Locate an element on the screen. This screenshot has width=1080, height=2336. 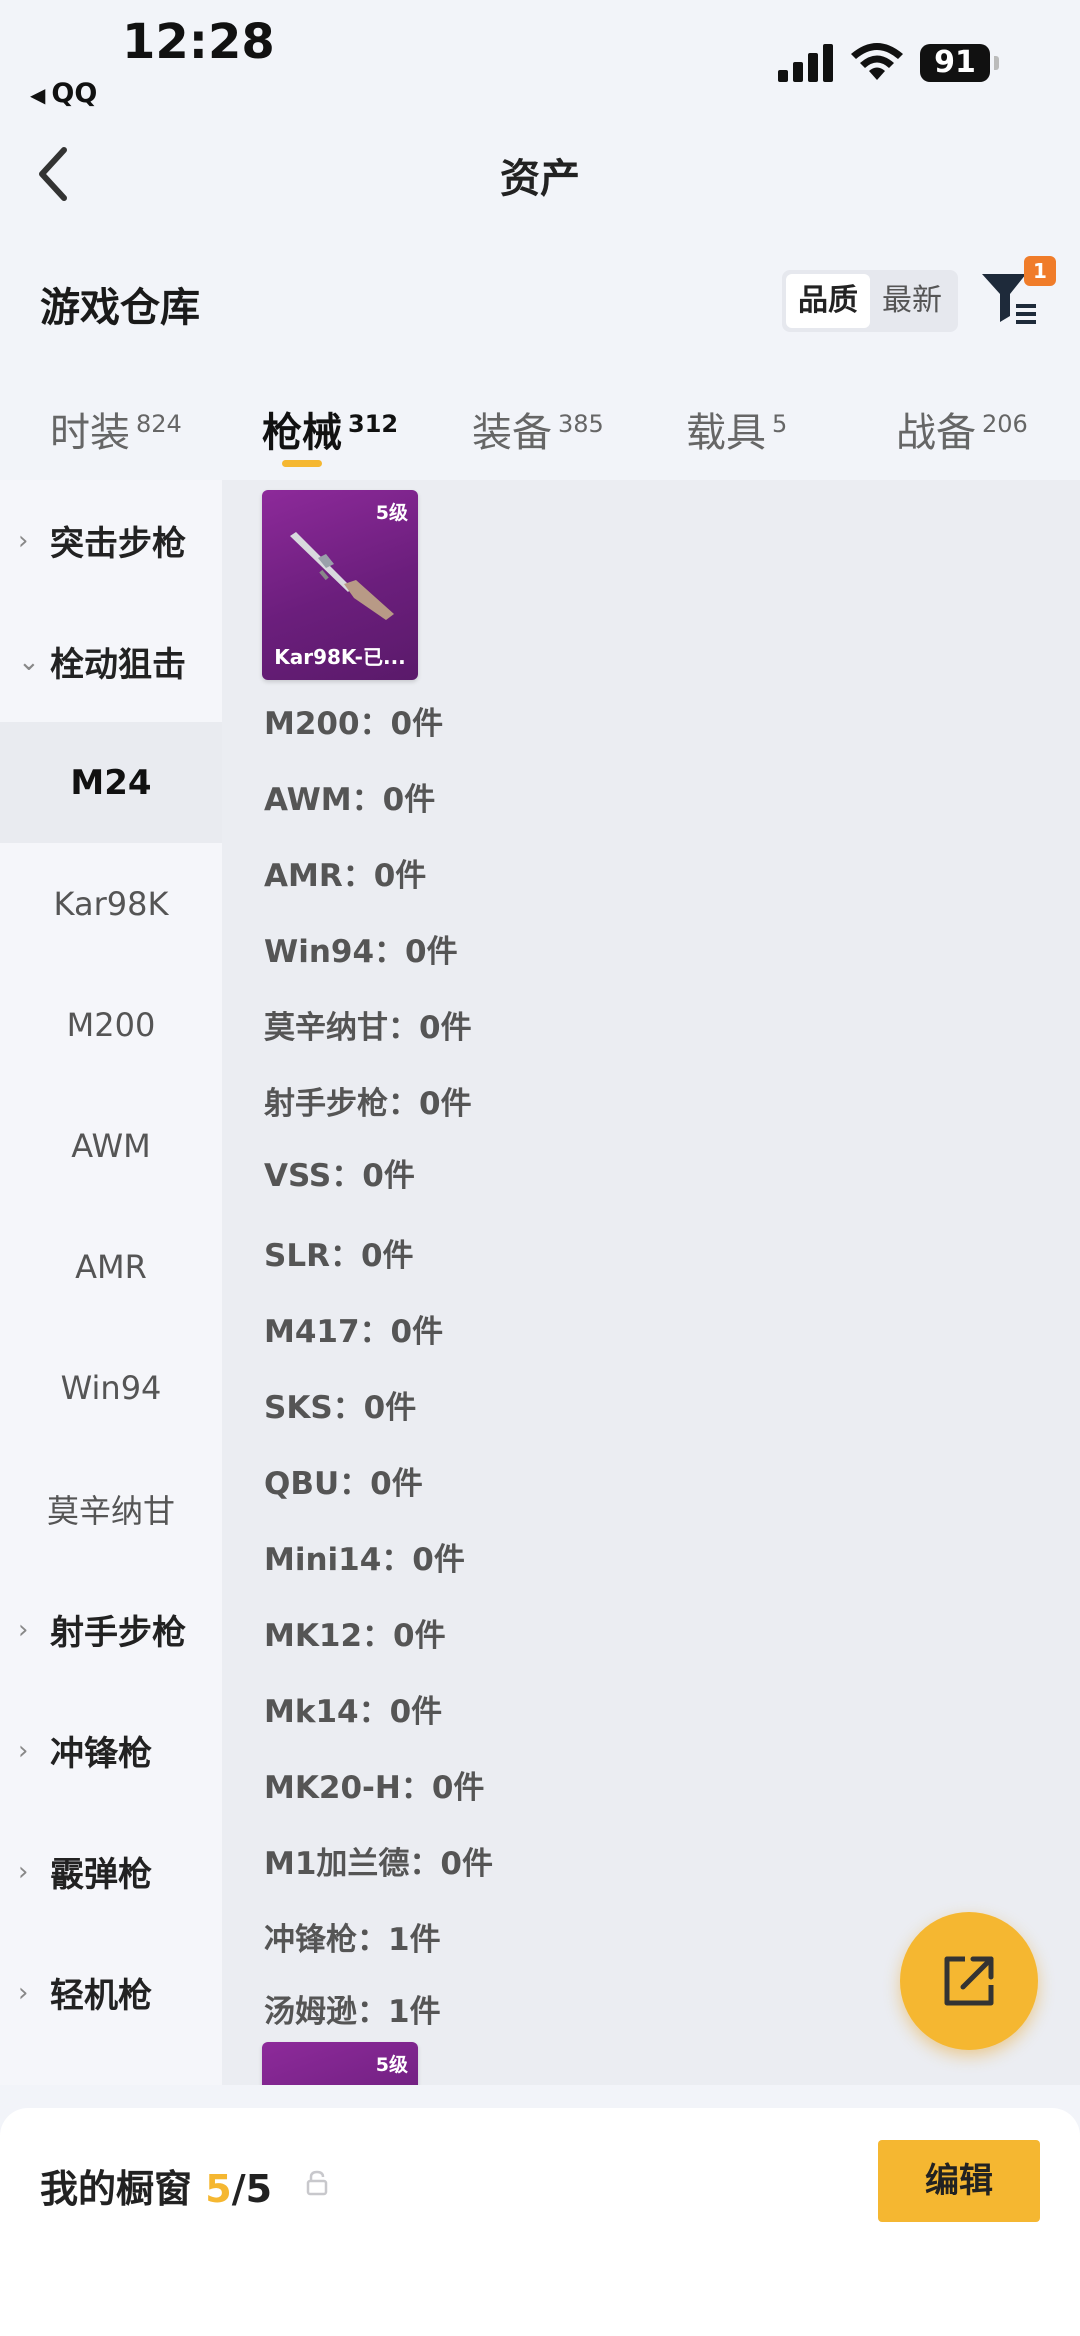
sidebar-item-label: 霰弹枪 is located at coordinates (101, 1875).